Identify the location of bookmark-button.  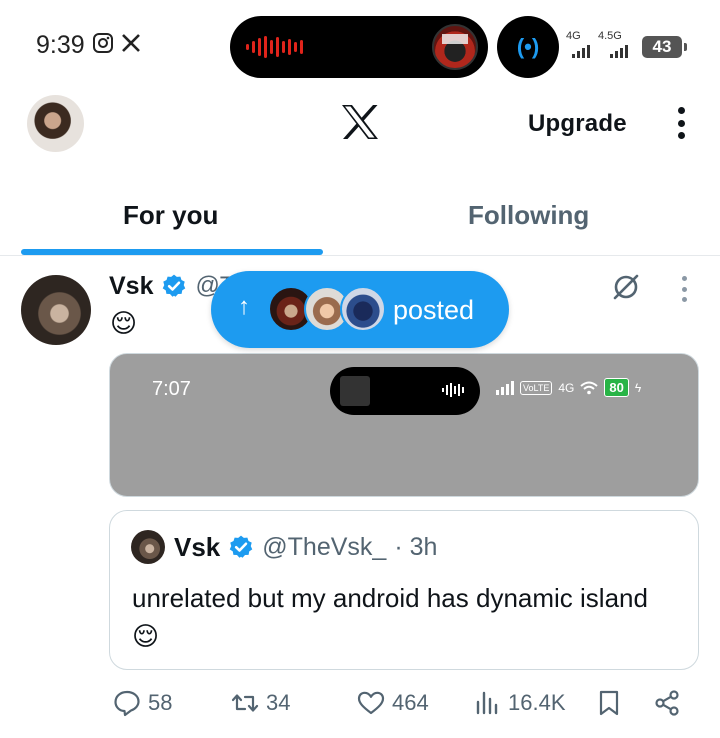
(609, 703).